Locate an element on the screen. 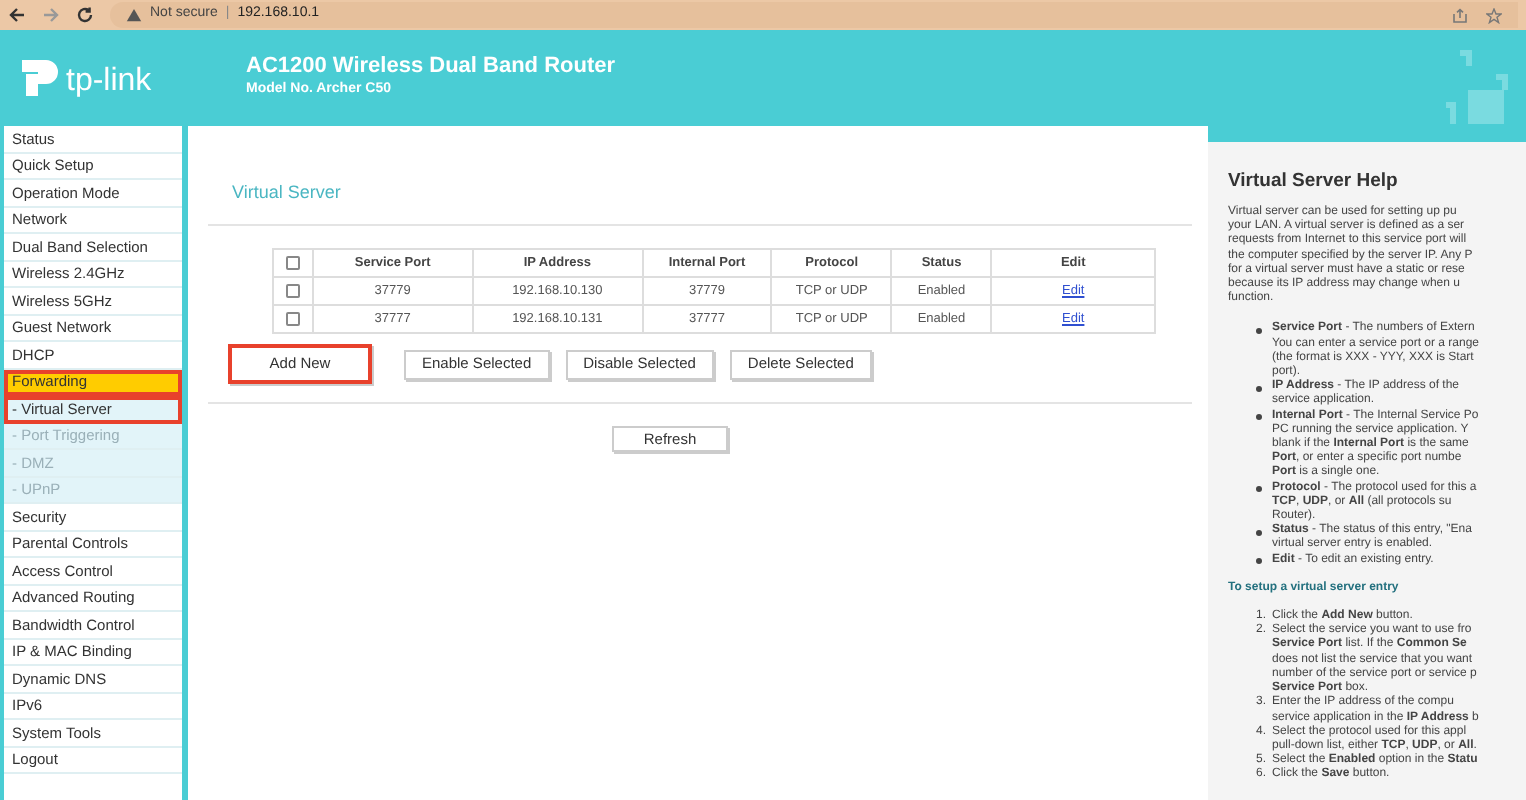 This screenshot has width=1526, height=800. back-icon is located at coordinates (17, 15).